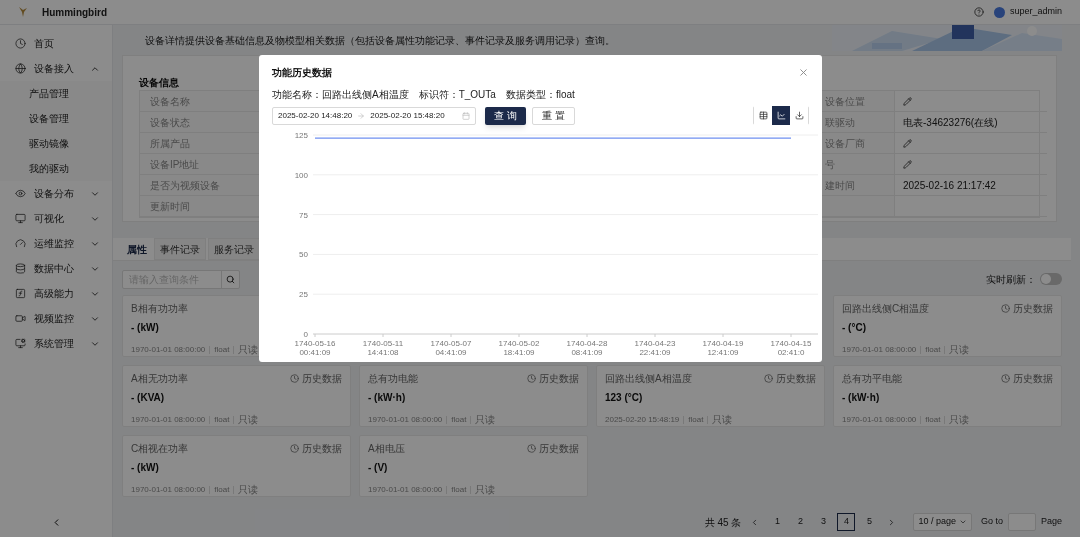  Describe the element at coordinates (159, 308) in the screenshot. I see `property-name: B相有功功率` at that location.